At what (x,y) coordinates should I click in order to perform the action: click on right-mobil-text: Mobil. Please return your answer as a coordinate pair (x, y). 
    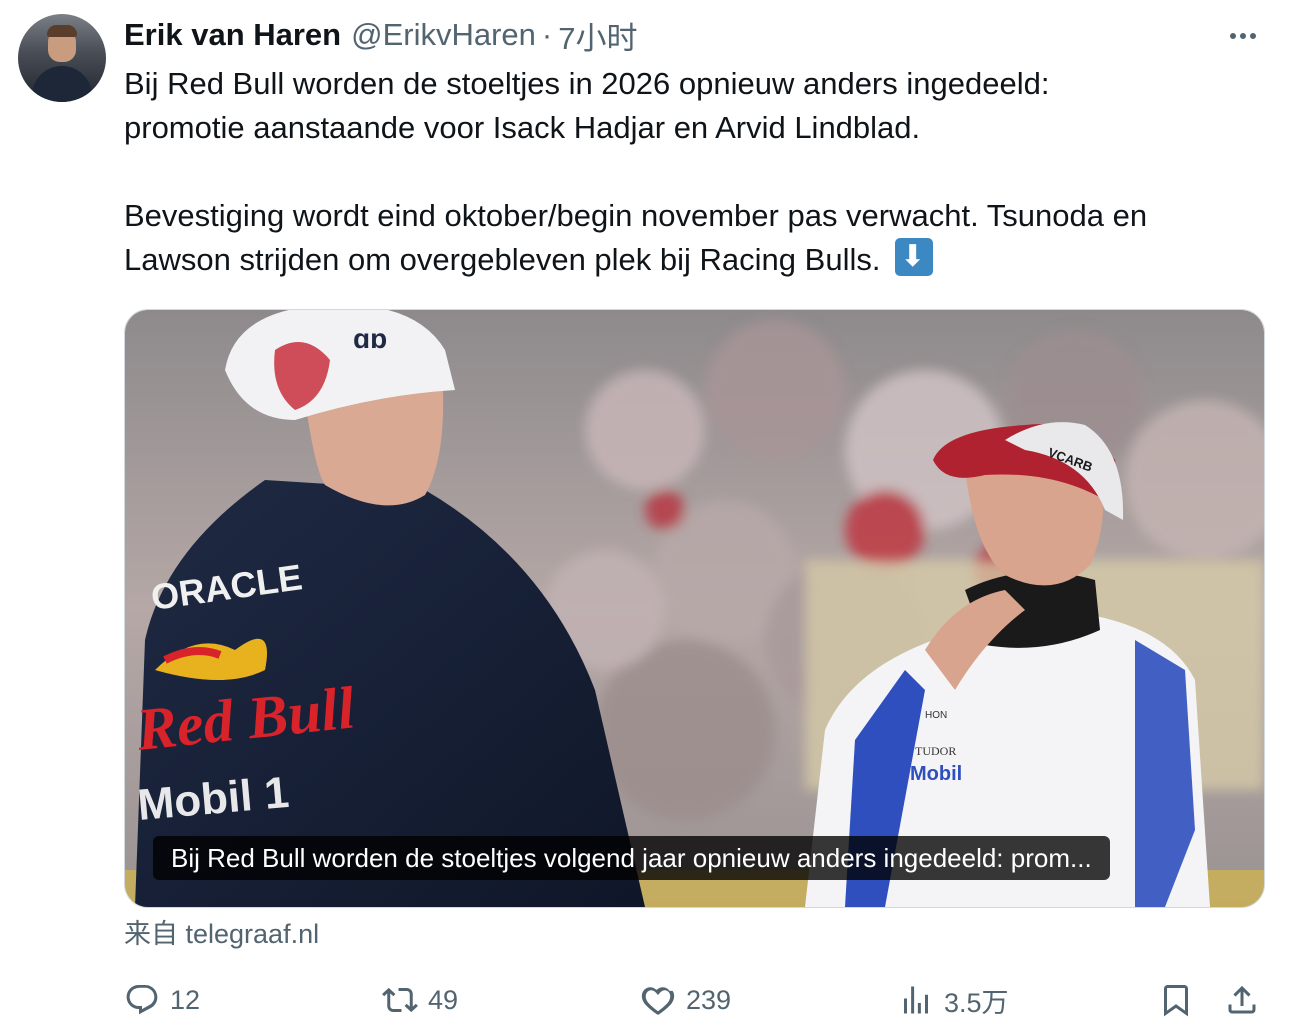
    Looking at the image, I should click on (936, 774).